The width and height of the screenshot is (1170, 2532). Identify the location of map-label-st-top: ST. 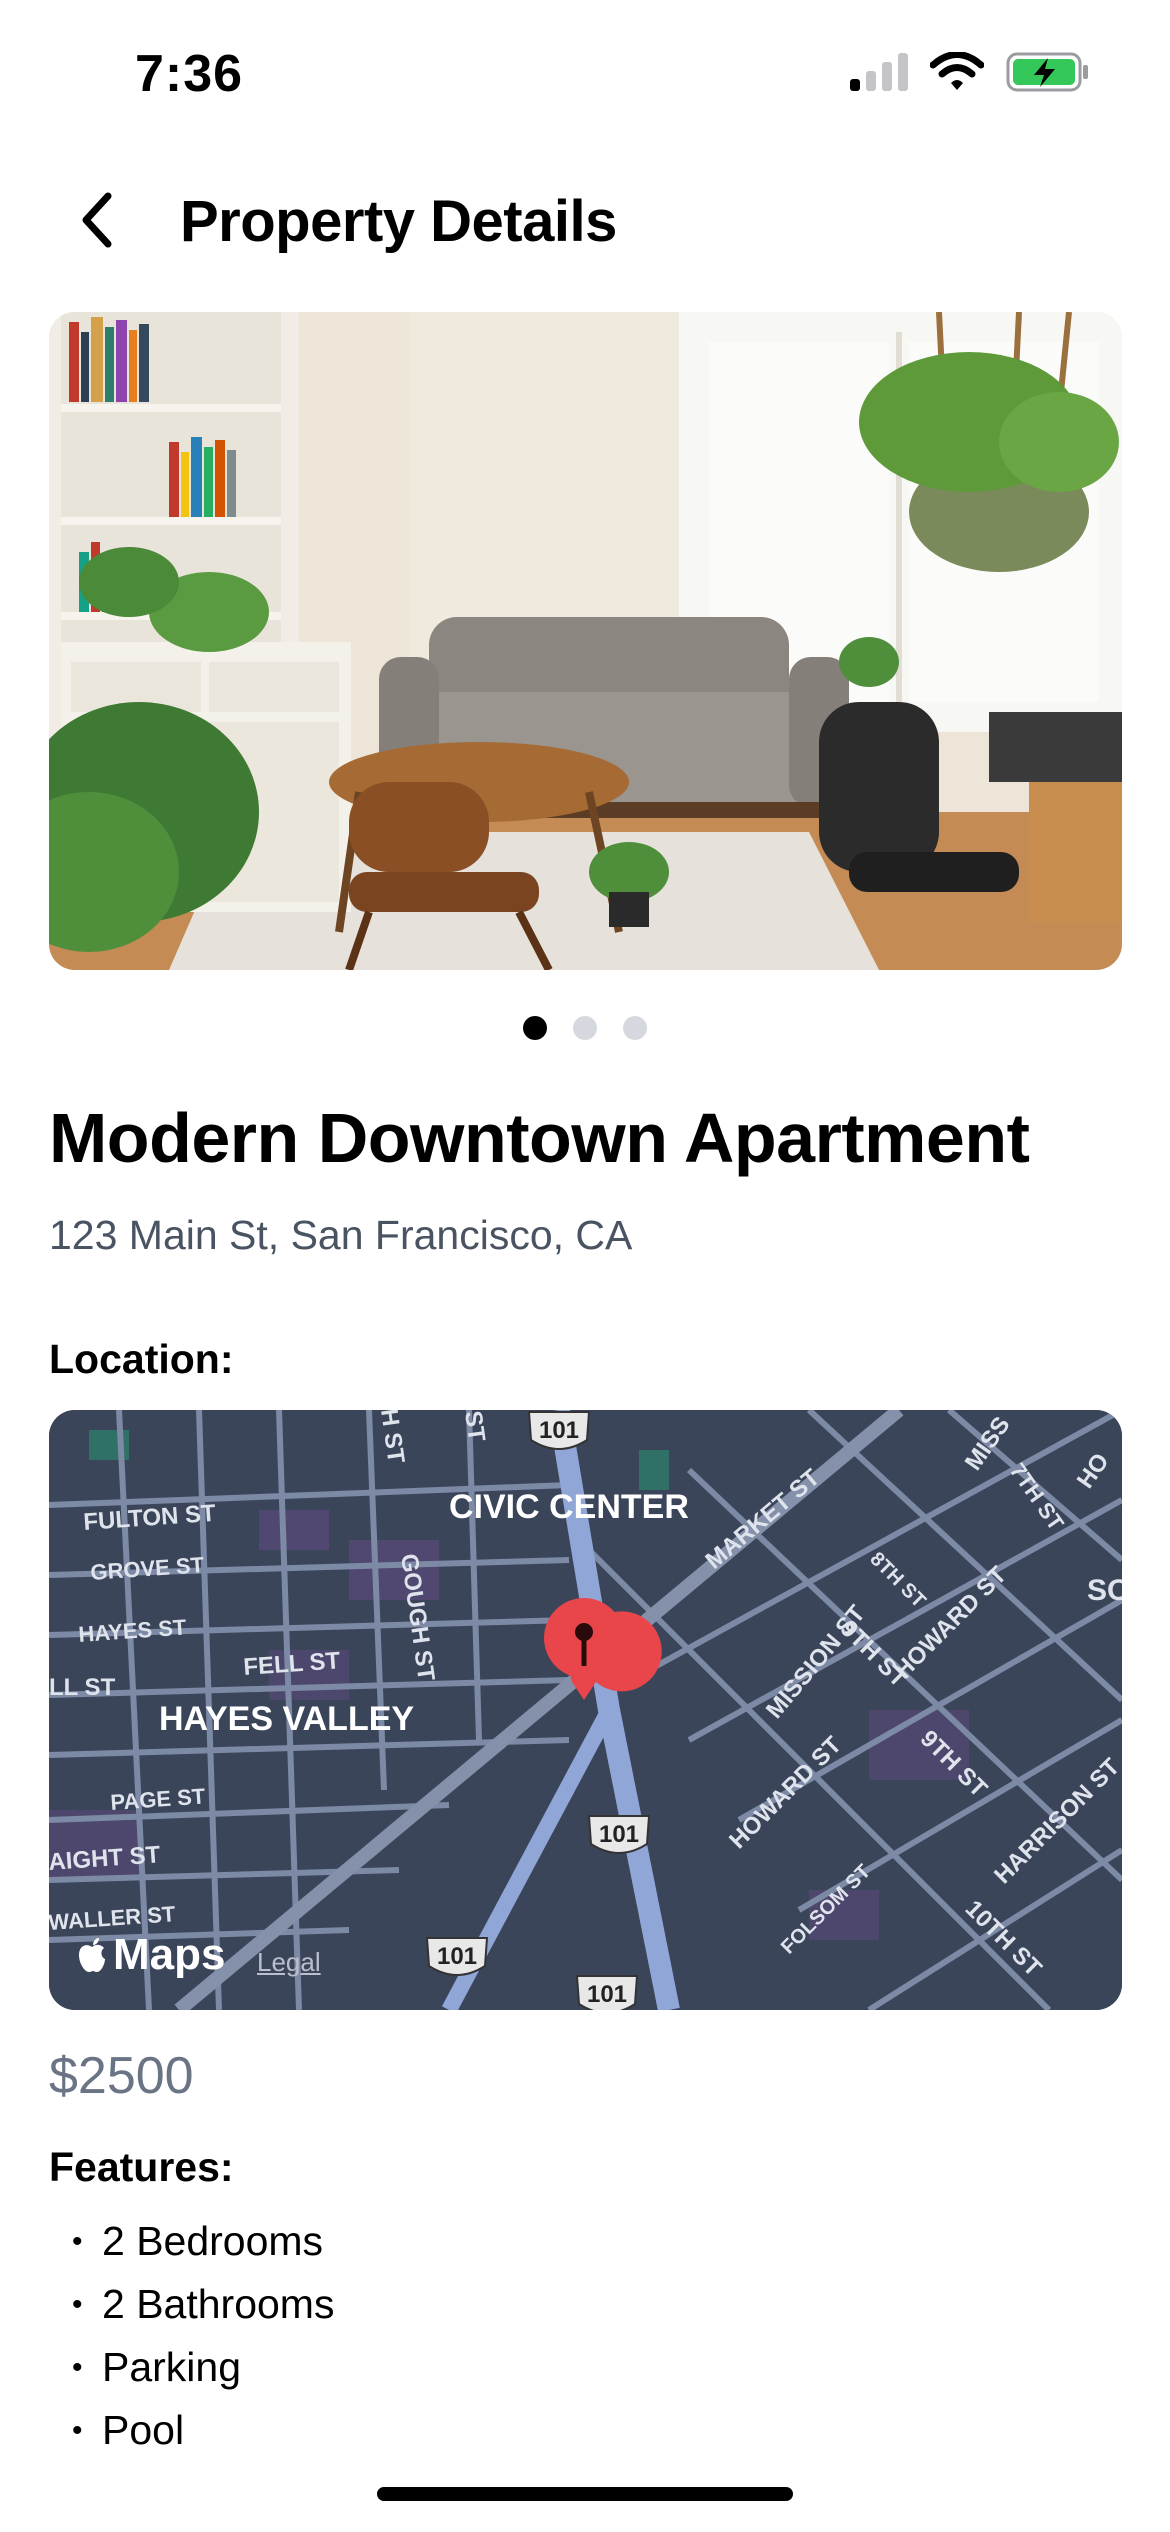
(474, 1427).